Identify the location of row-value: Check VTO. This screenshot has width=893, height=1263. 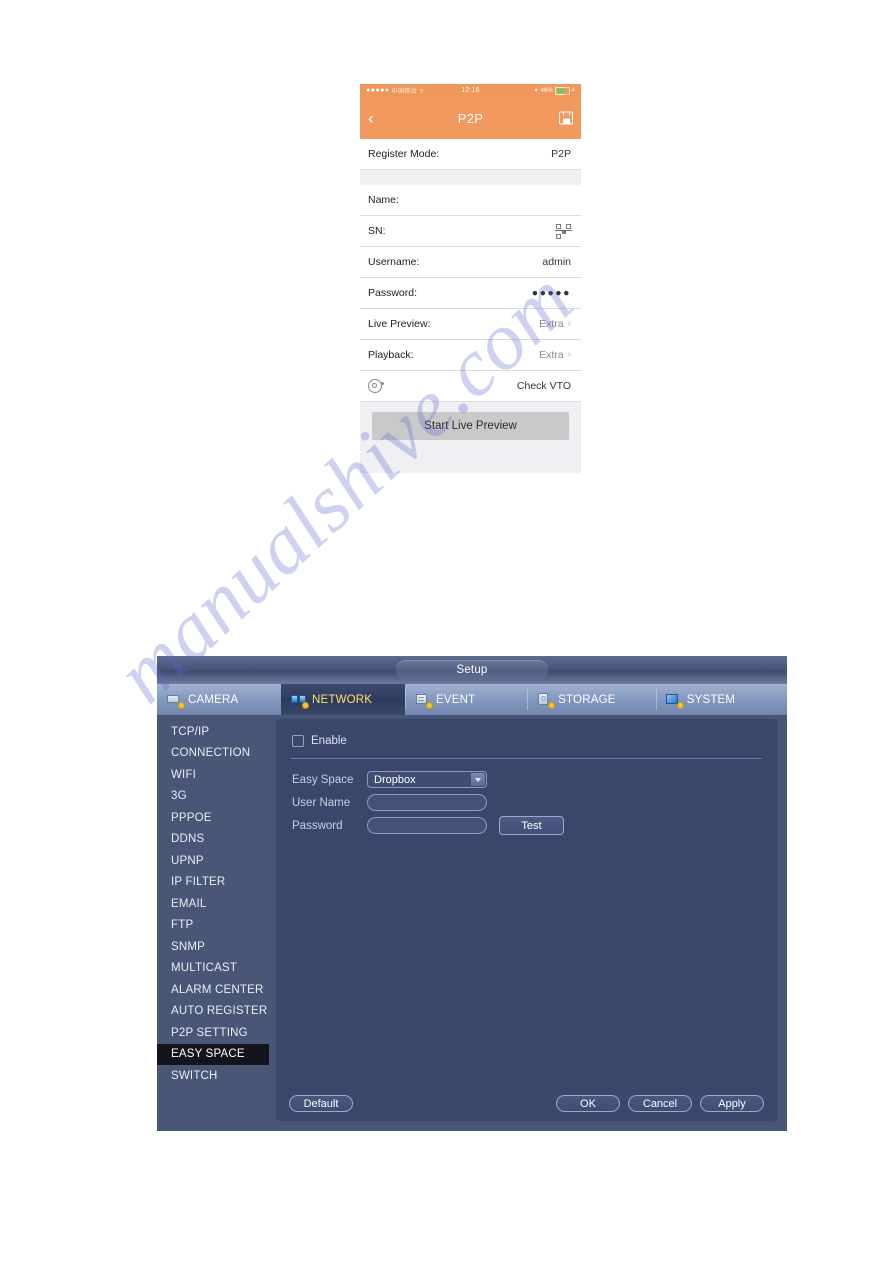
(543, 386).